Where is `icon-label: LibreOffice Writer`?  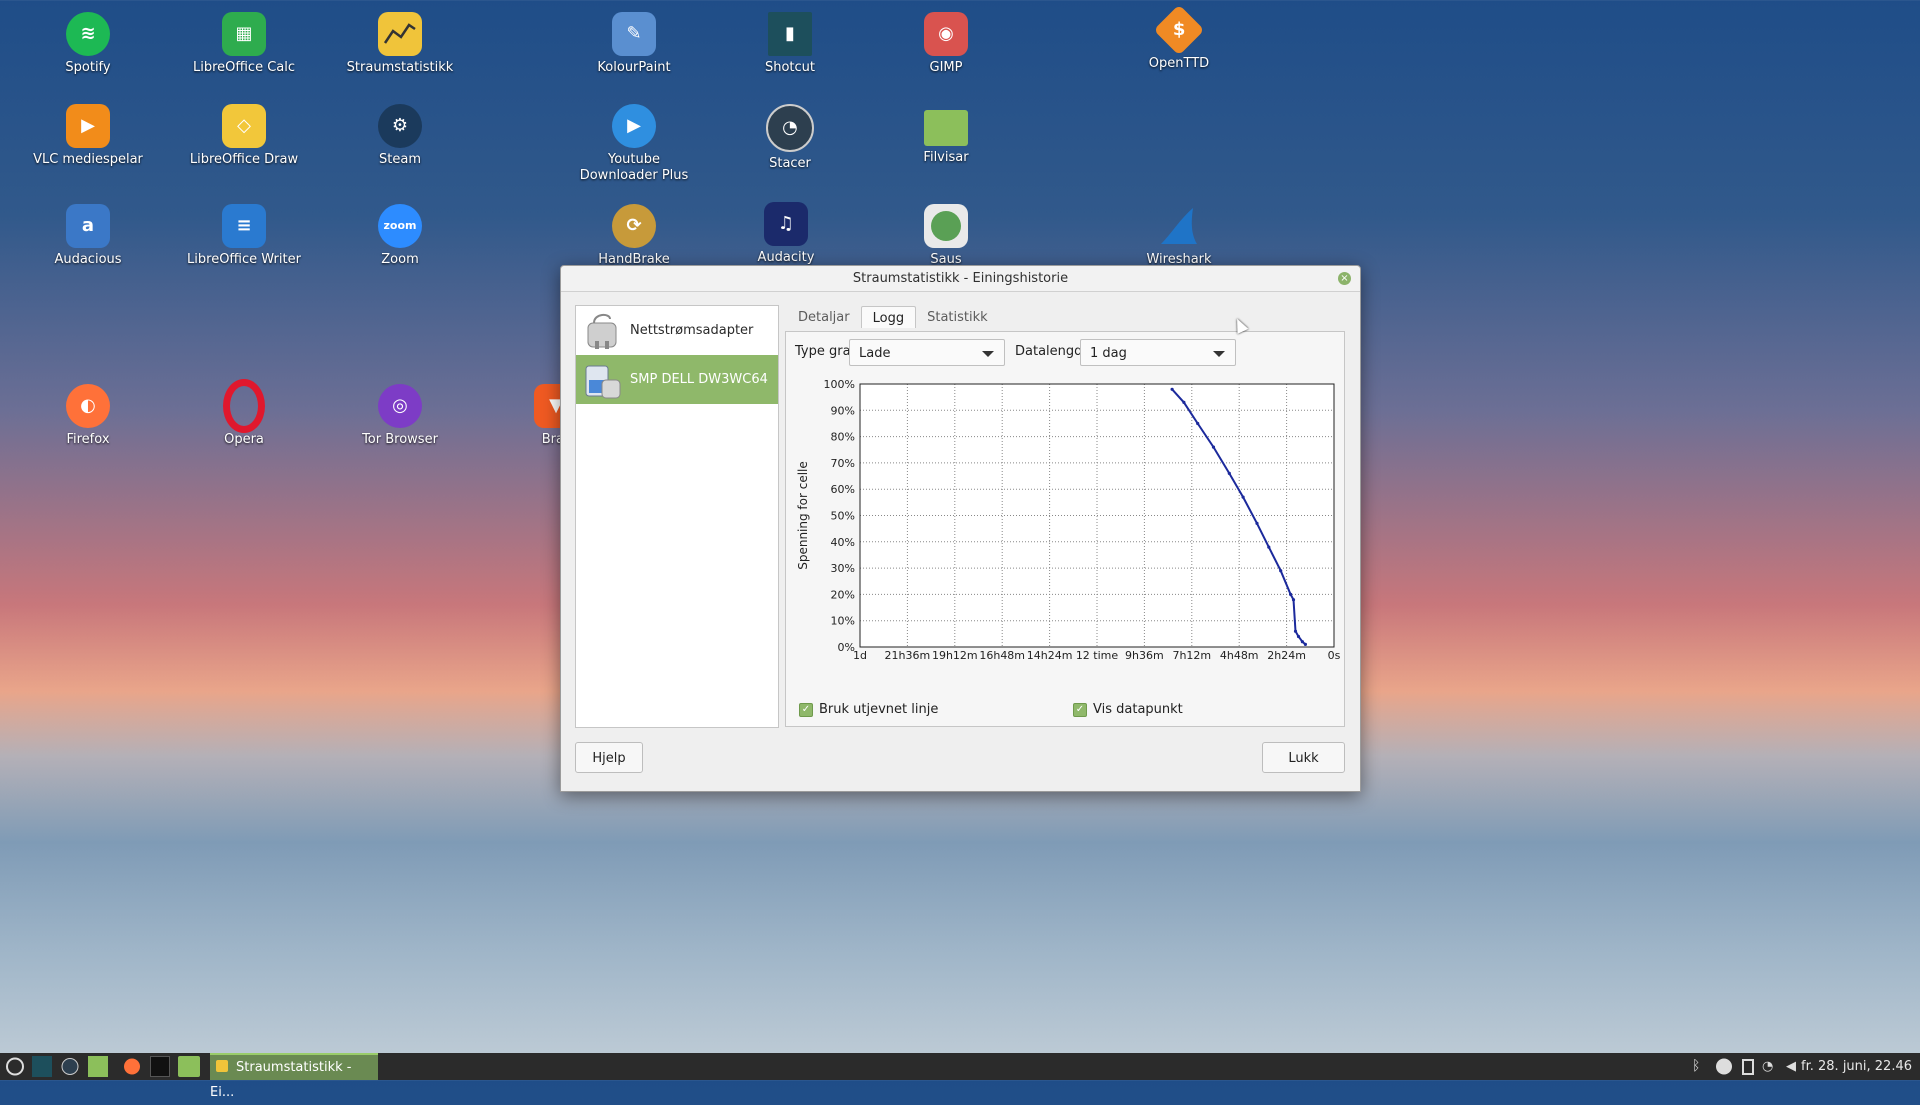
icon-label: LibreOffice Writer is located at coordinates (244, 259).